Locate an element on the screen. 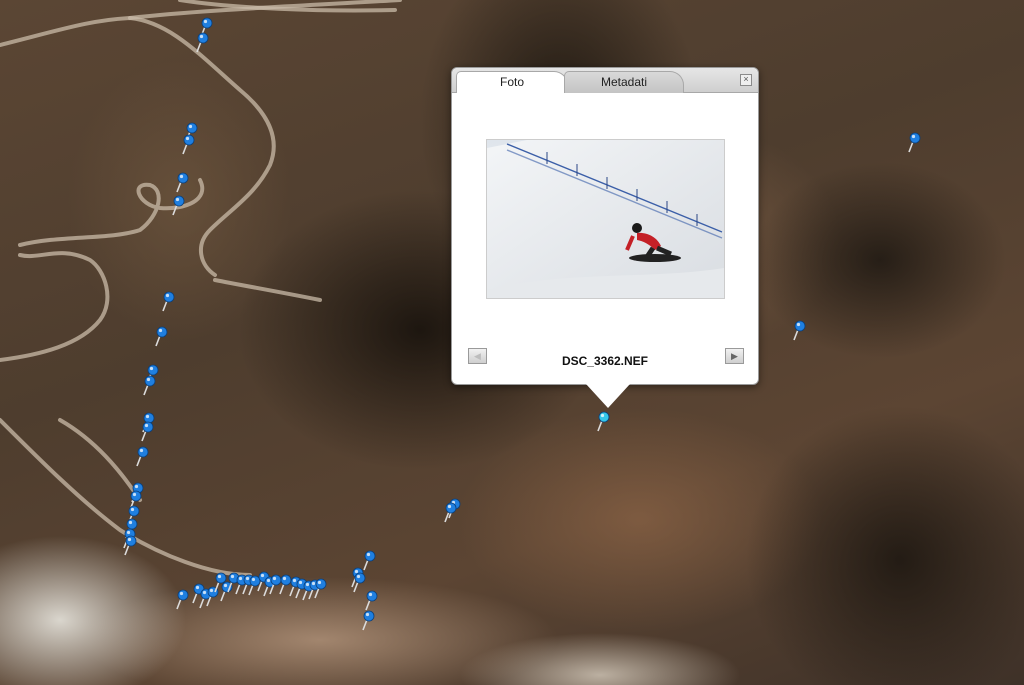 The width and height of the screenshot is (1024, 685). popup-pointer is located at coordinates (608, 396).